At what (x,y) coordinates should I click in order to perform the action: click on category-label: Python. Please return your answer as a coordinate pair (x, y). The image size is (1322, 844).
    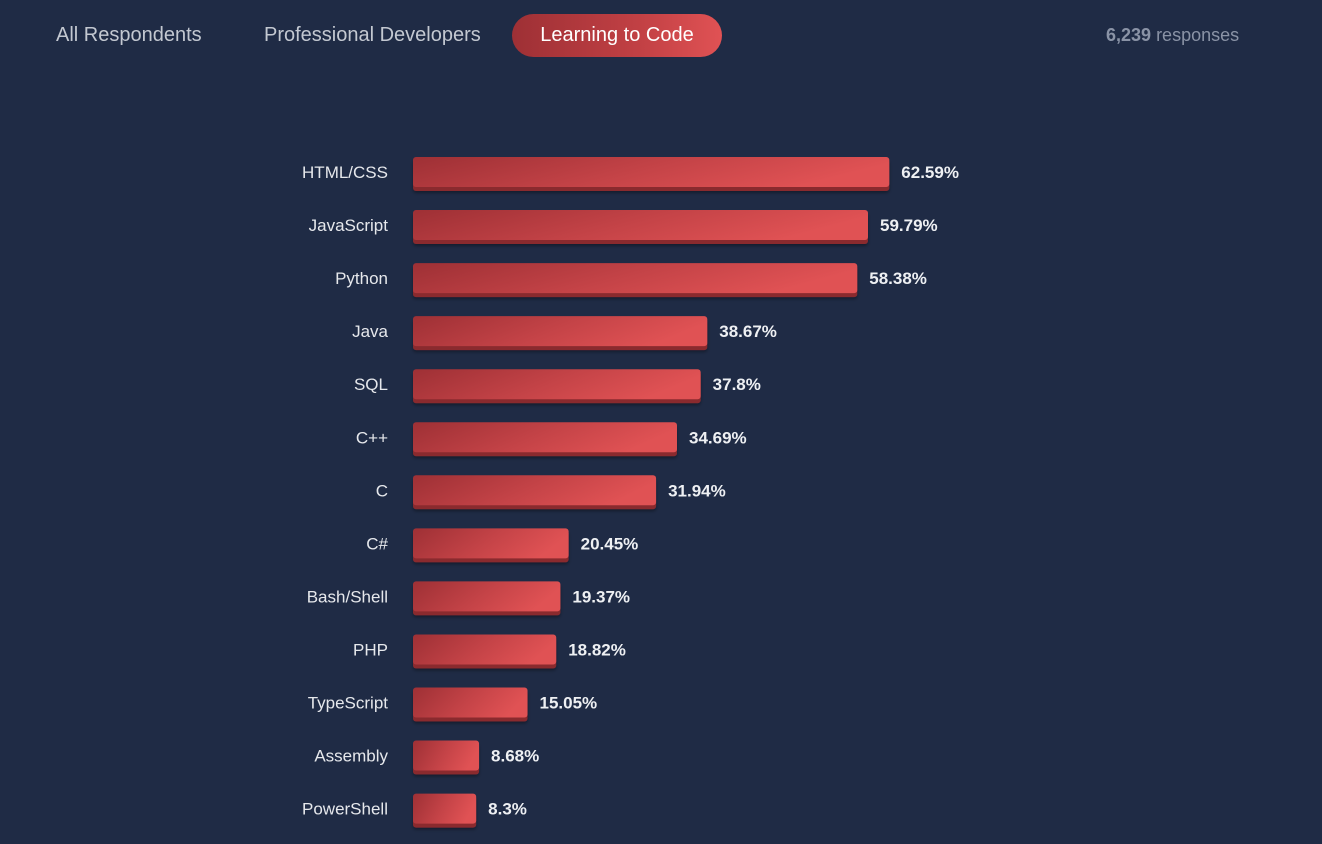
    Looking at the image, I should click on (361, 278).